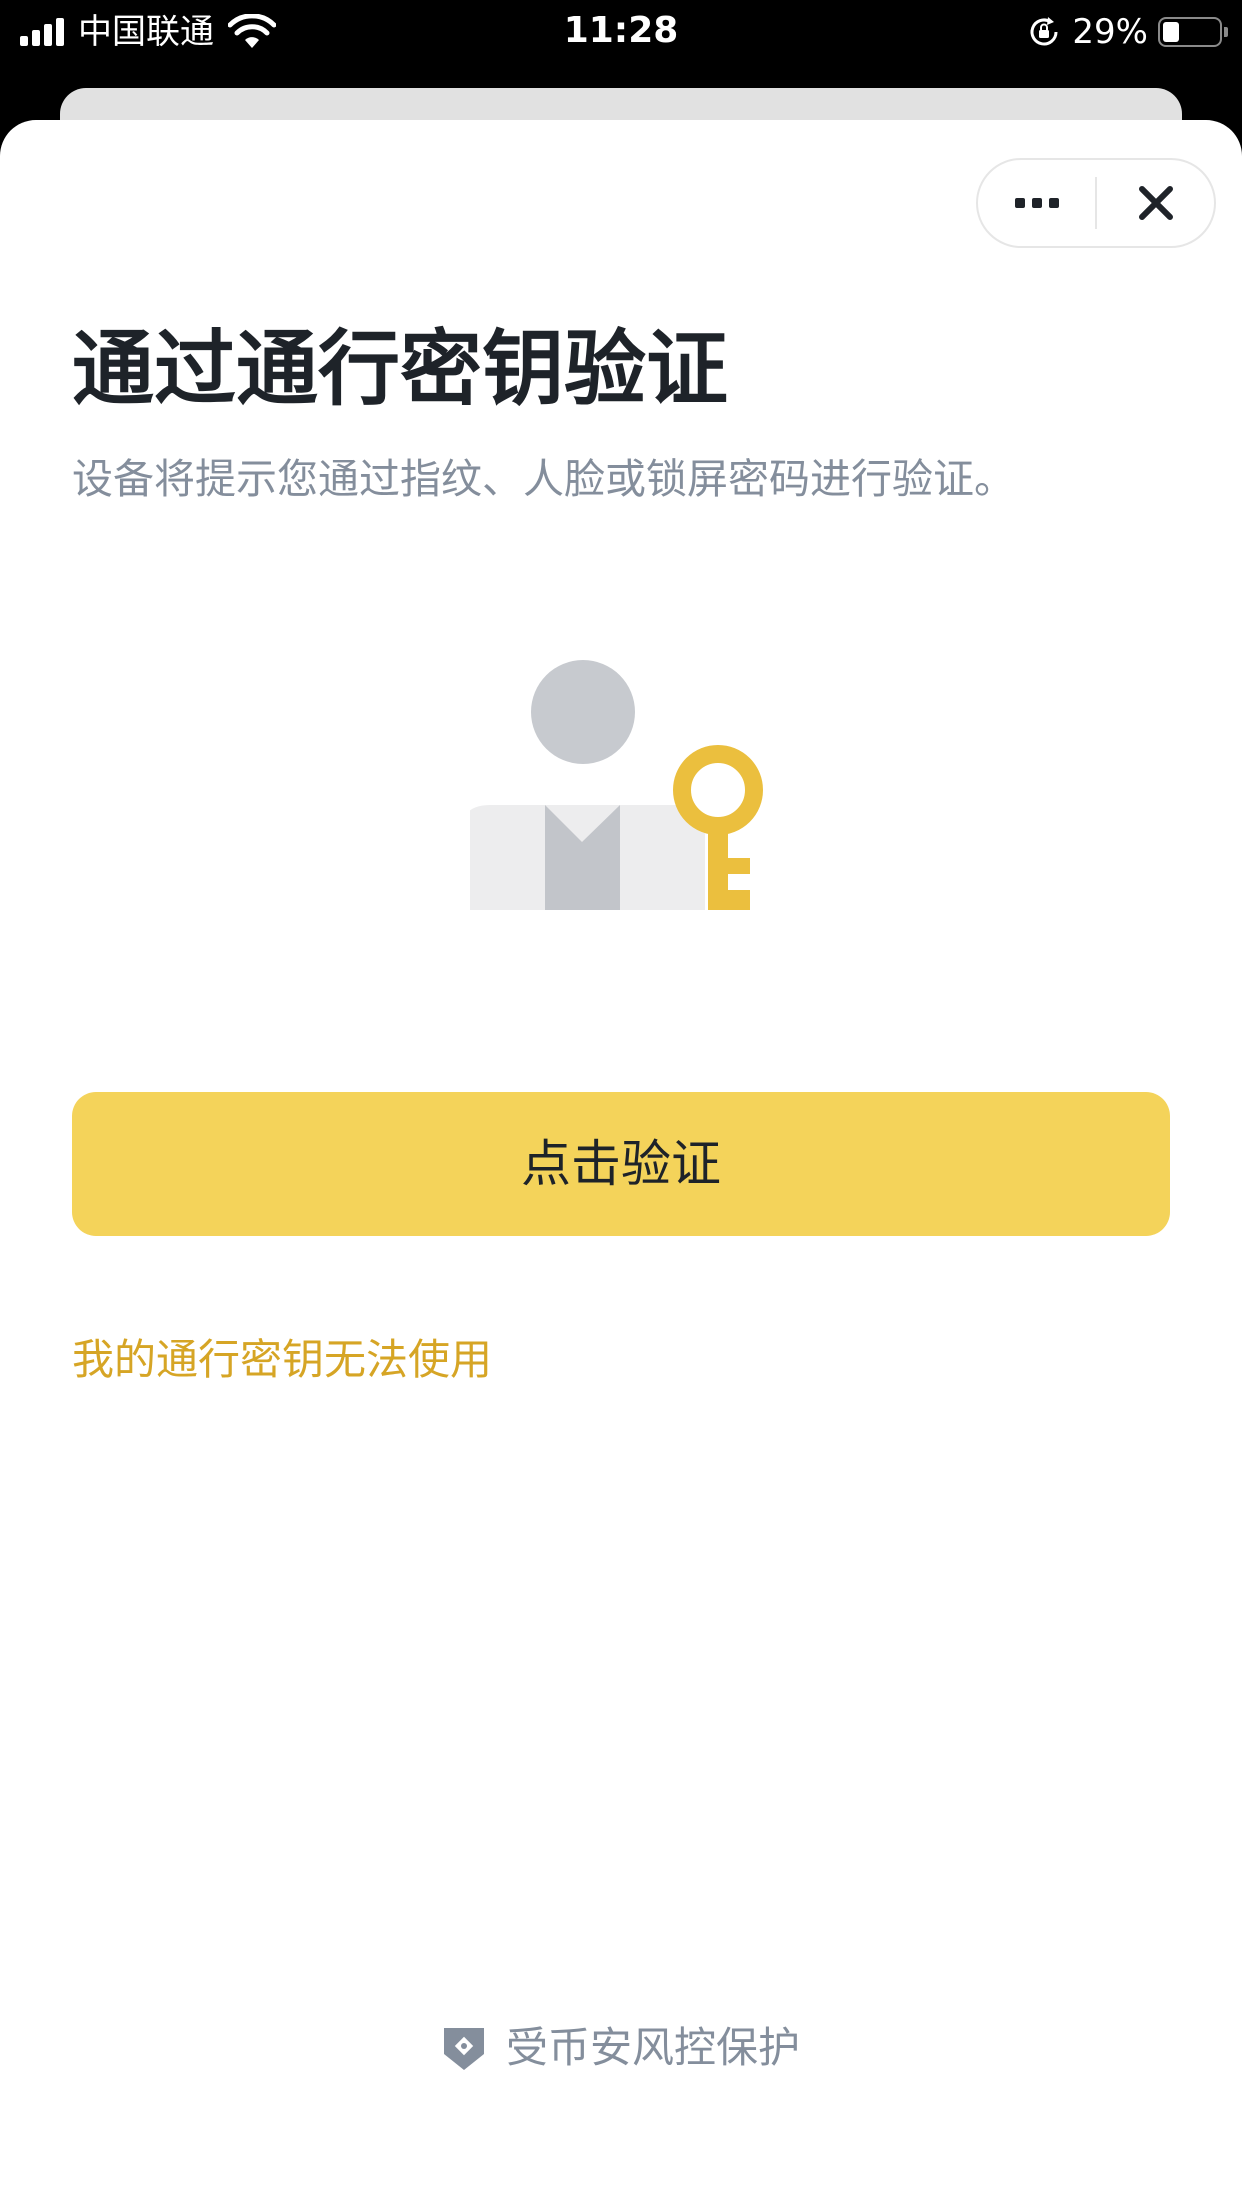 The height and width of the screenshot is (2208, 1242). I want to click on battery-level-fill, so click(1171, 32).